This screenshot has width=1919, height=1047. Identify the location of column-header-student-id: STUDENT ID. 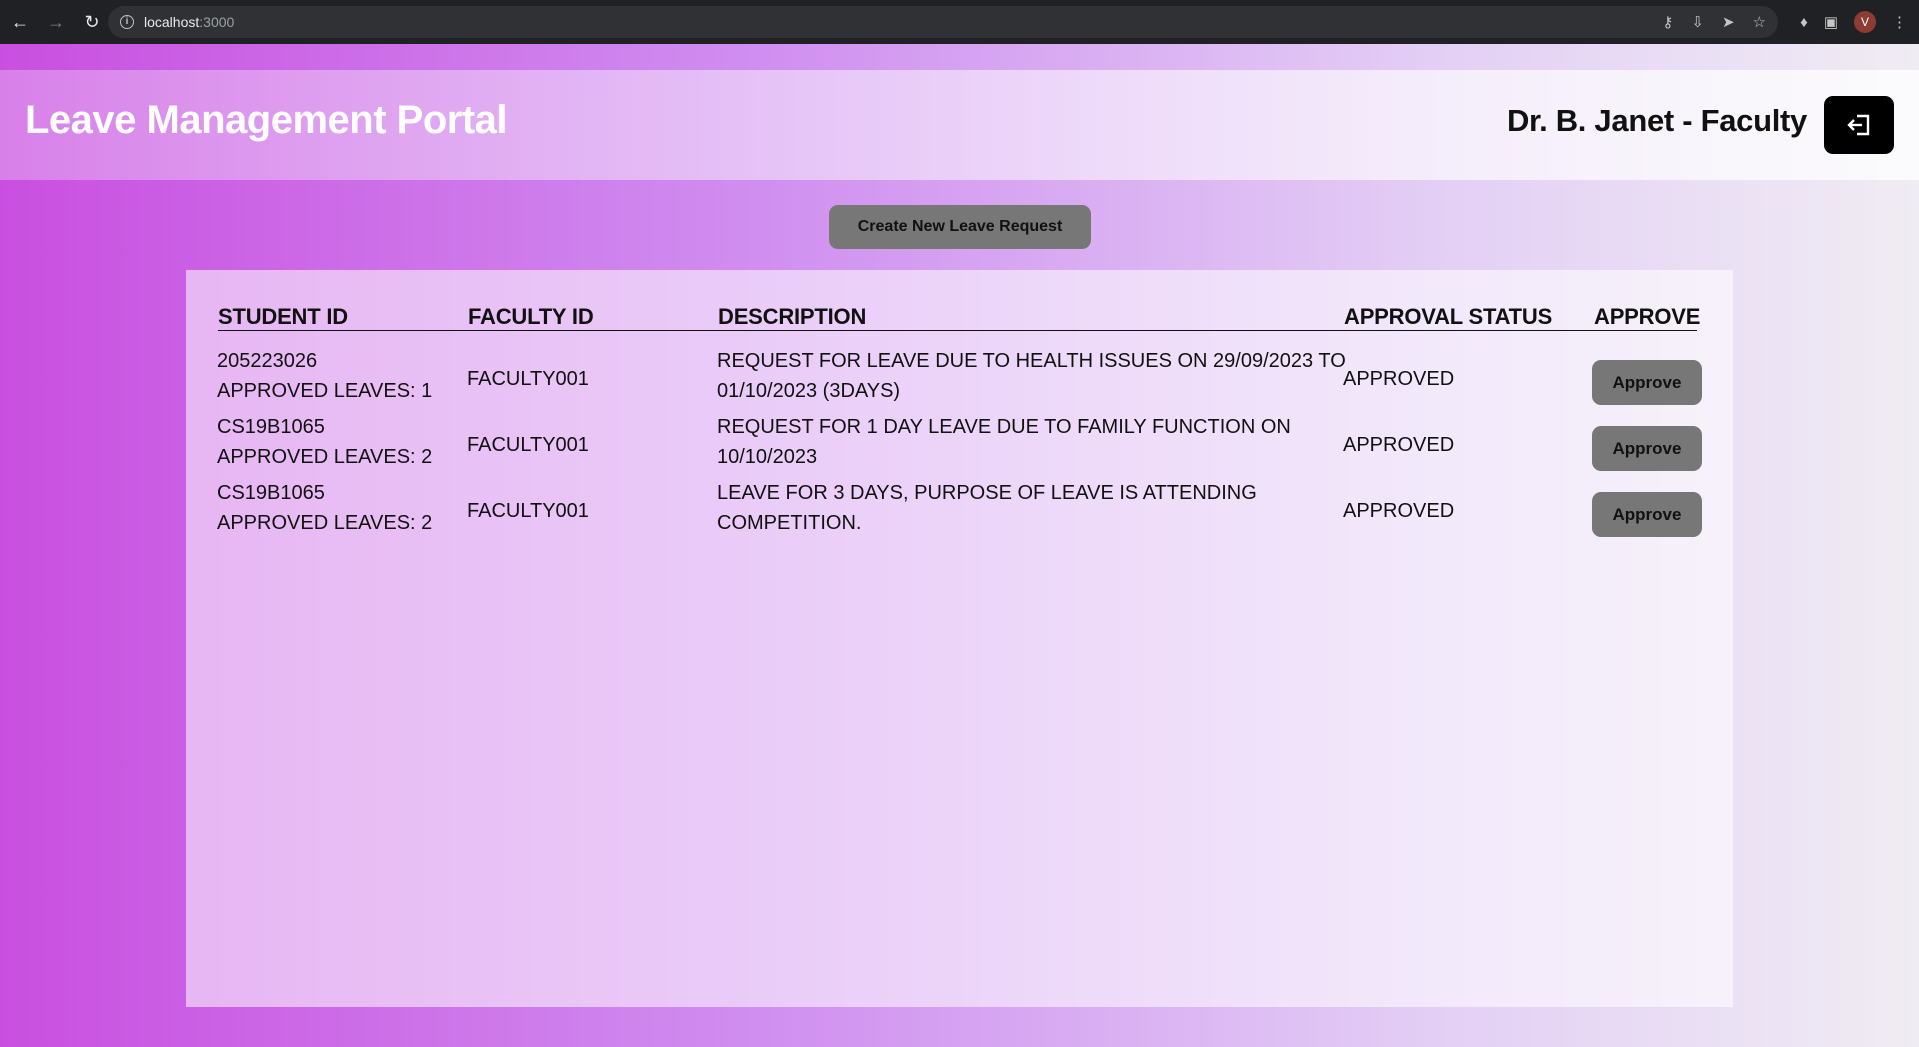
(283, 316).